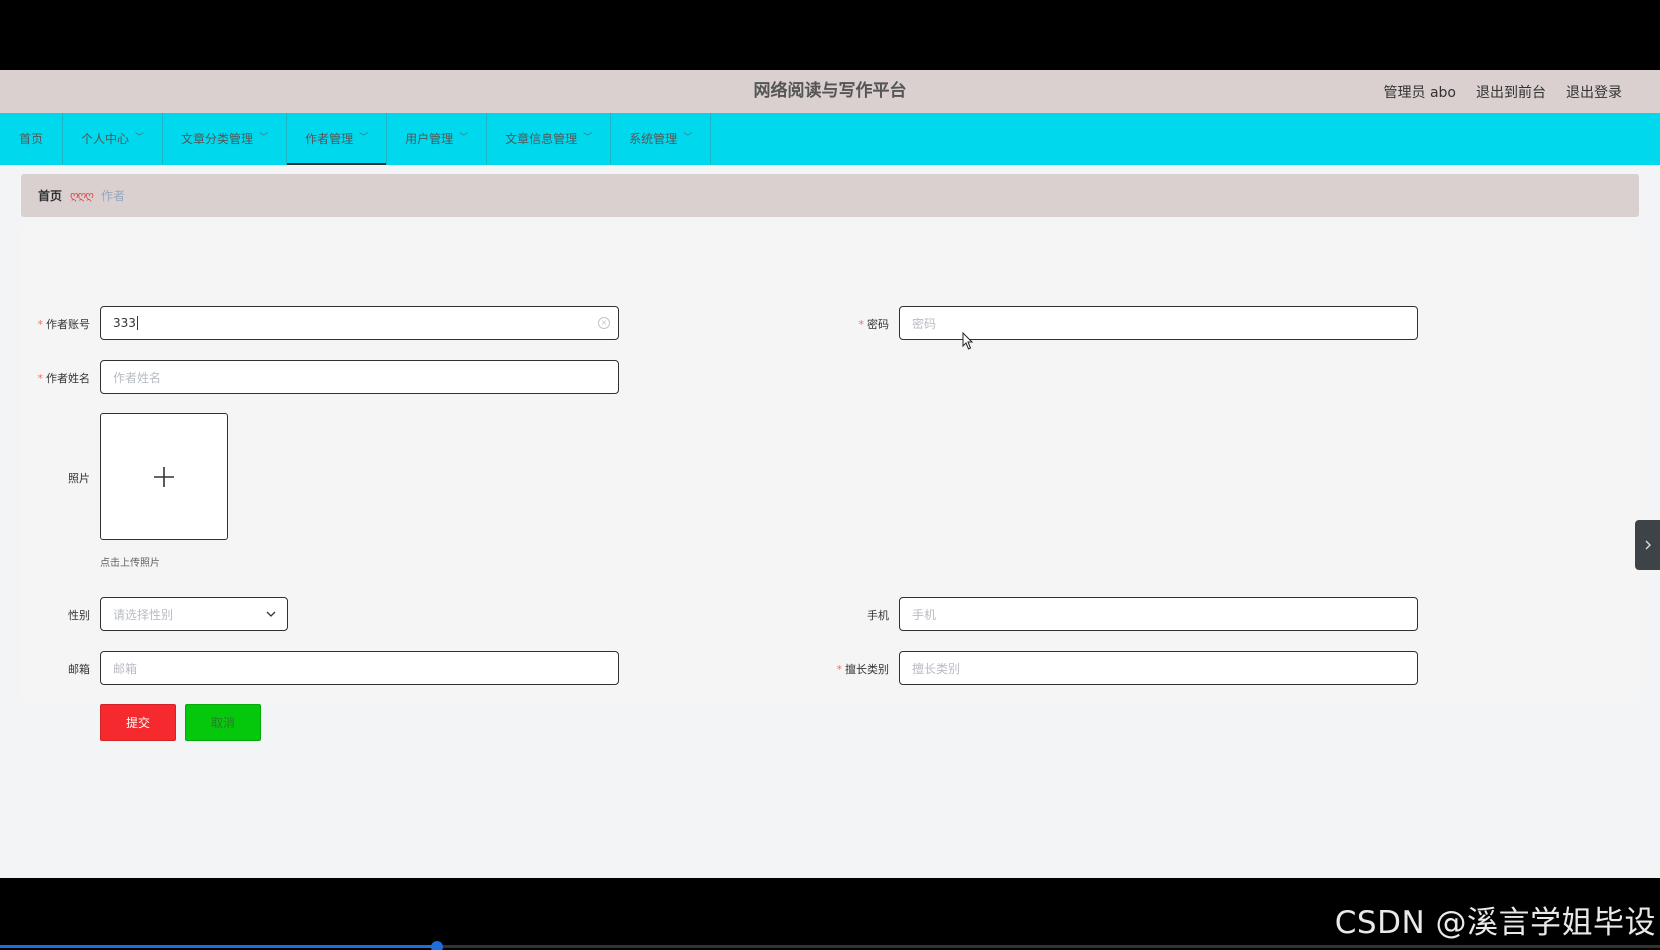  Describe the element at coordinates (218, 946) in the screenshot. I see `video-progress-fill` at that location.